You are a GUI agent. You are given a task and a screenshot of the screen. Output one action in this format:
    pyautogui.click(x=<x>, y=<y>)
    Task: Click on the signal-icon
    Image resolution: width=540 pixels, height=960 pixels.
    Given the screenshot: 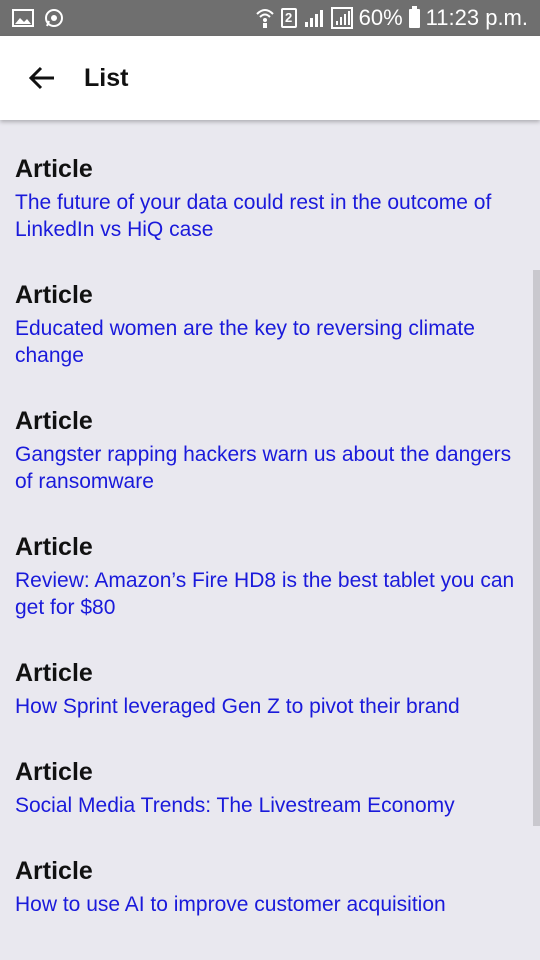 What is the action you would take?
    pyautogui.click(x=314, y=18)
    